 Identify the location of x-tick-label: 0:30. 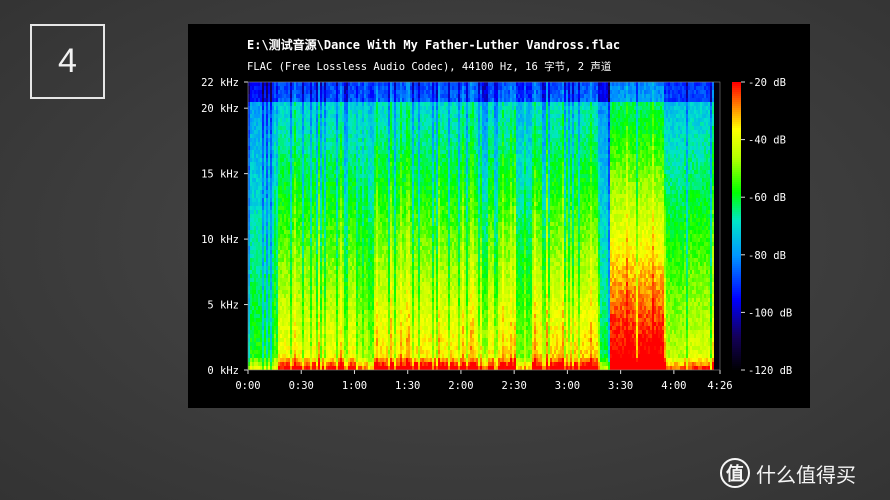
(301, 386).